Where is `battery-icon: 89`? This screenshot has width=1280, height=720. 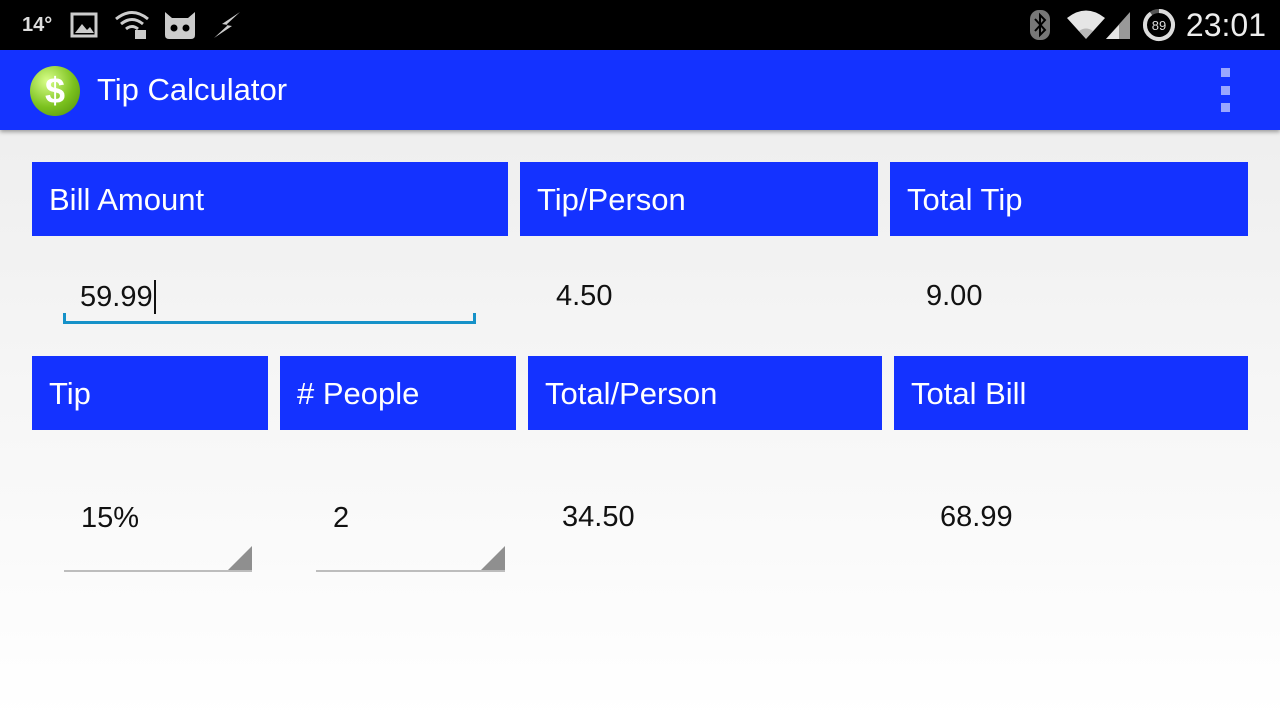 battery-icon: 89 is located at coordinates (1159, 25).